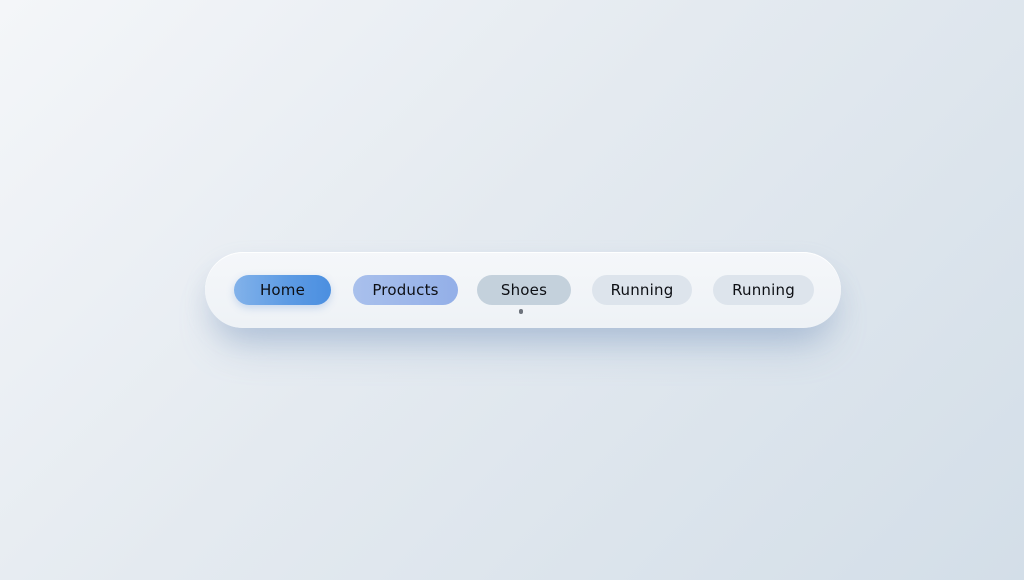  I want to click on pointer-dot-icon, so click(521, 311).